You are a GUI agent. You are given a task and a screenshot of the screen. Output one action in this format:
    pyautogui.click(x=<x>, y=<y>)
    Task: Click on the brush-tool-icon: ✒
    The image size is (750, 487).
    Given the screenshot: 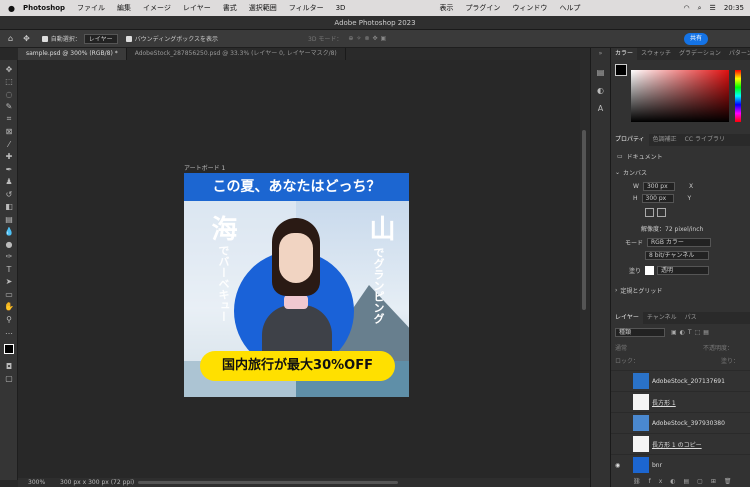 What is the action you would take?
    pyautogui.click(x=9, y=169)
    